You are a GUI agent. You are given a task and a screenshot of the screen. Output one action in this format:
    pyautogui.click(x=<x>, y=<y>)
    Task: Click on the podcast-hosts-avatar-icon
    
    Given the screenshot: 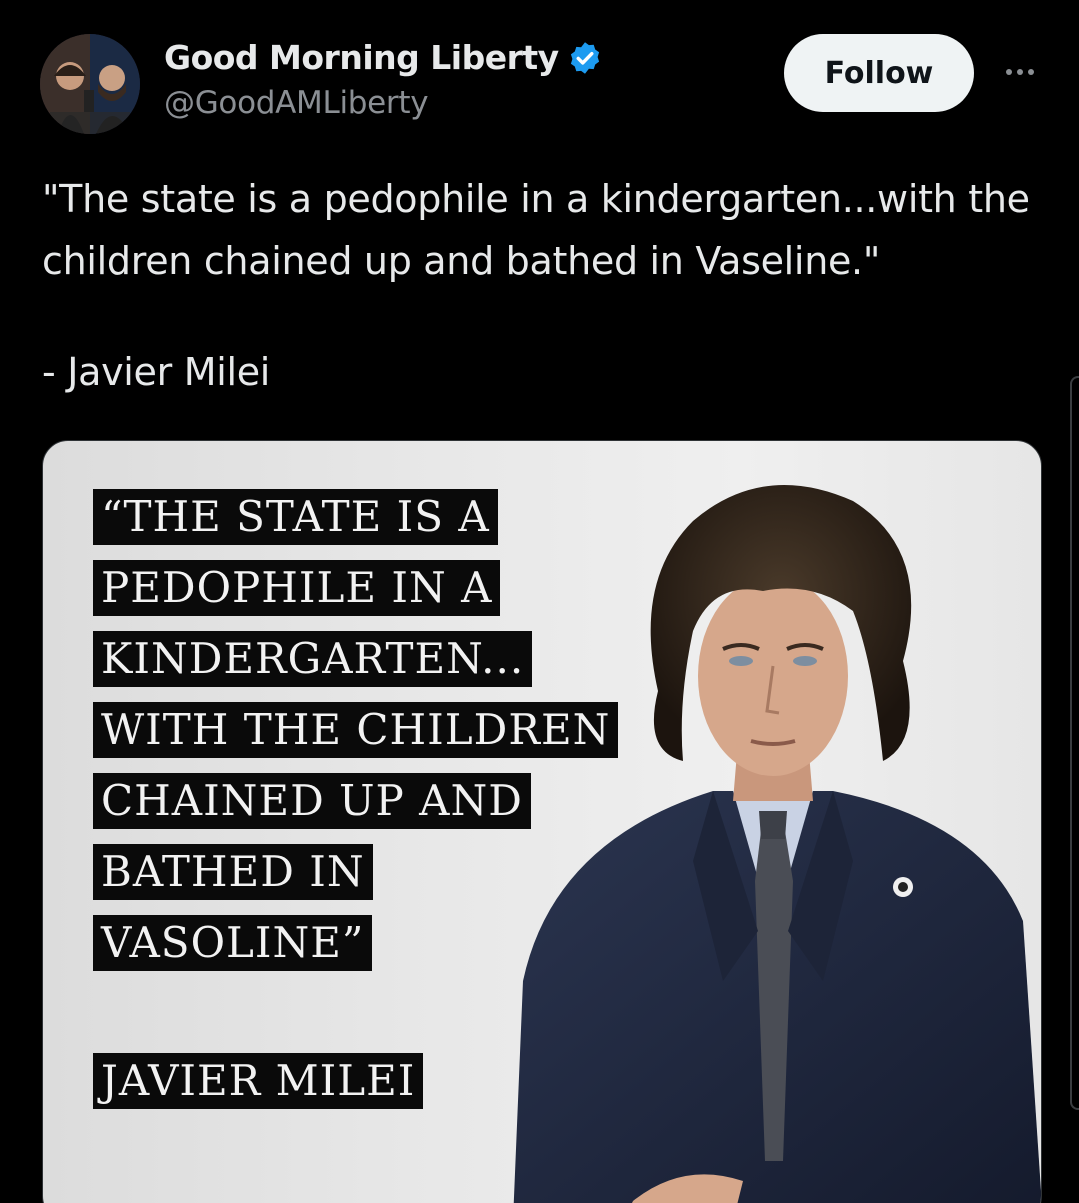 What is the action you would take?
    pyautogui.click(x=90, y=84)
    